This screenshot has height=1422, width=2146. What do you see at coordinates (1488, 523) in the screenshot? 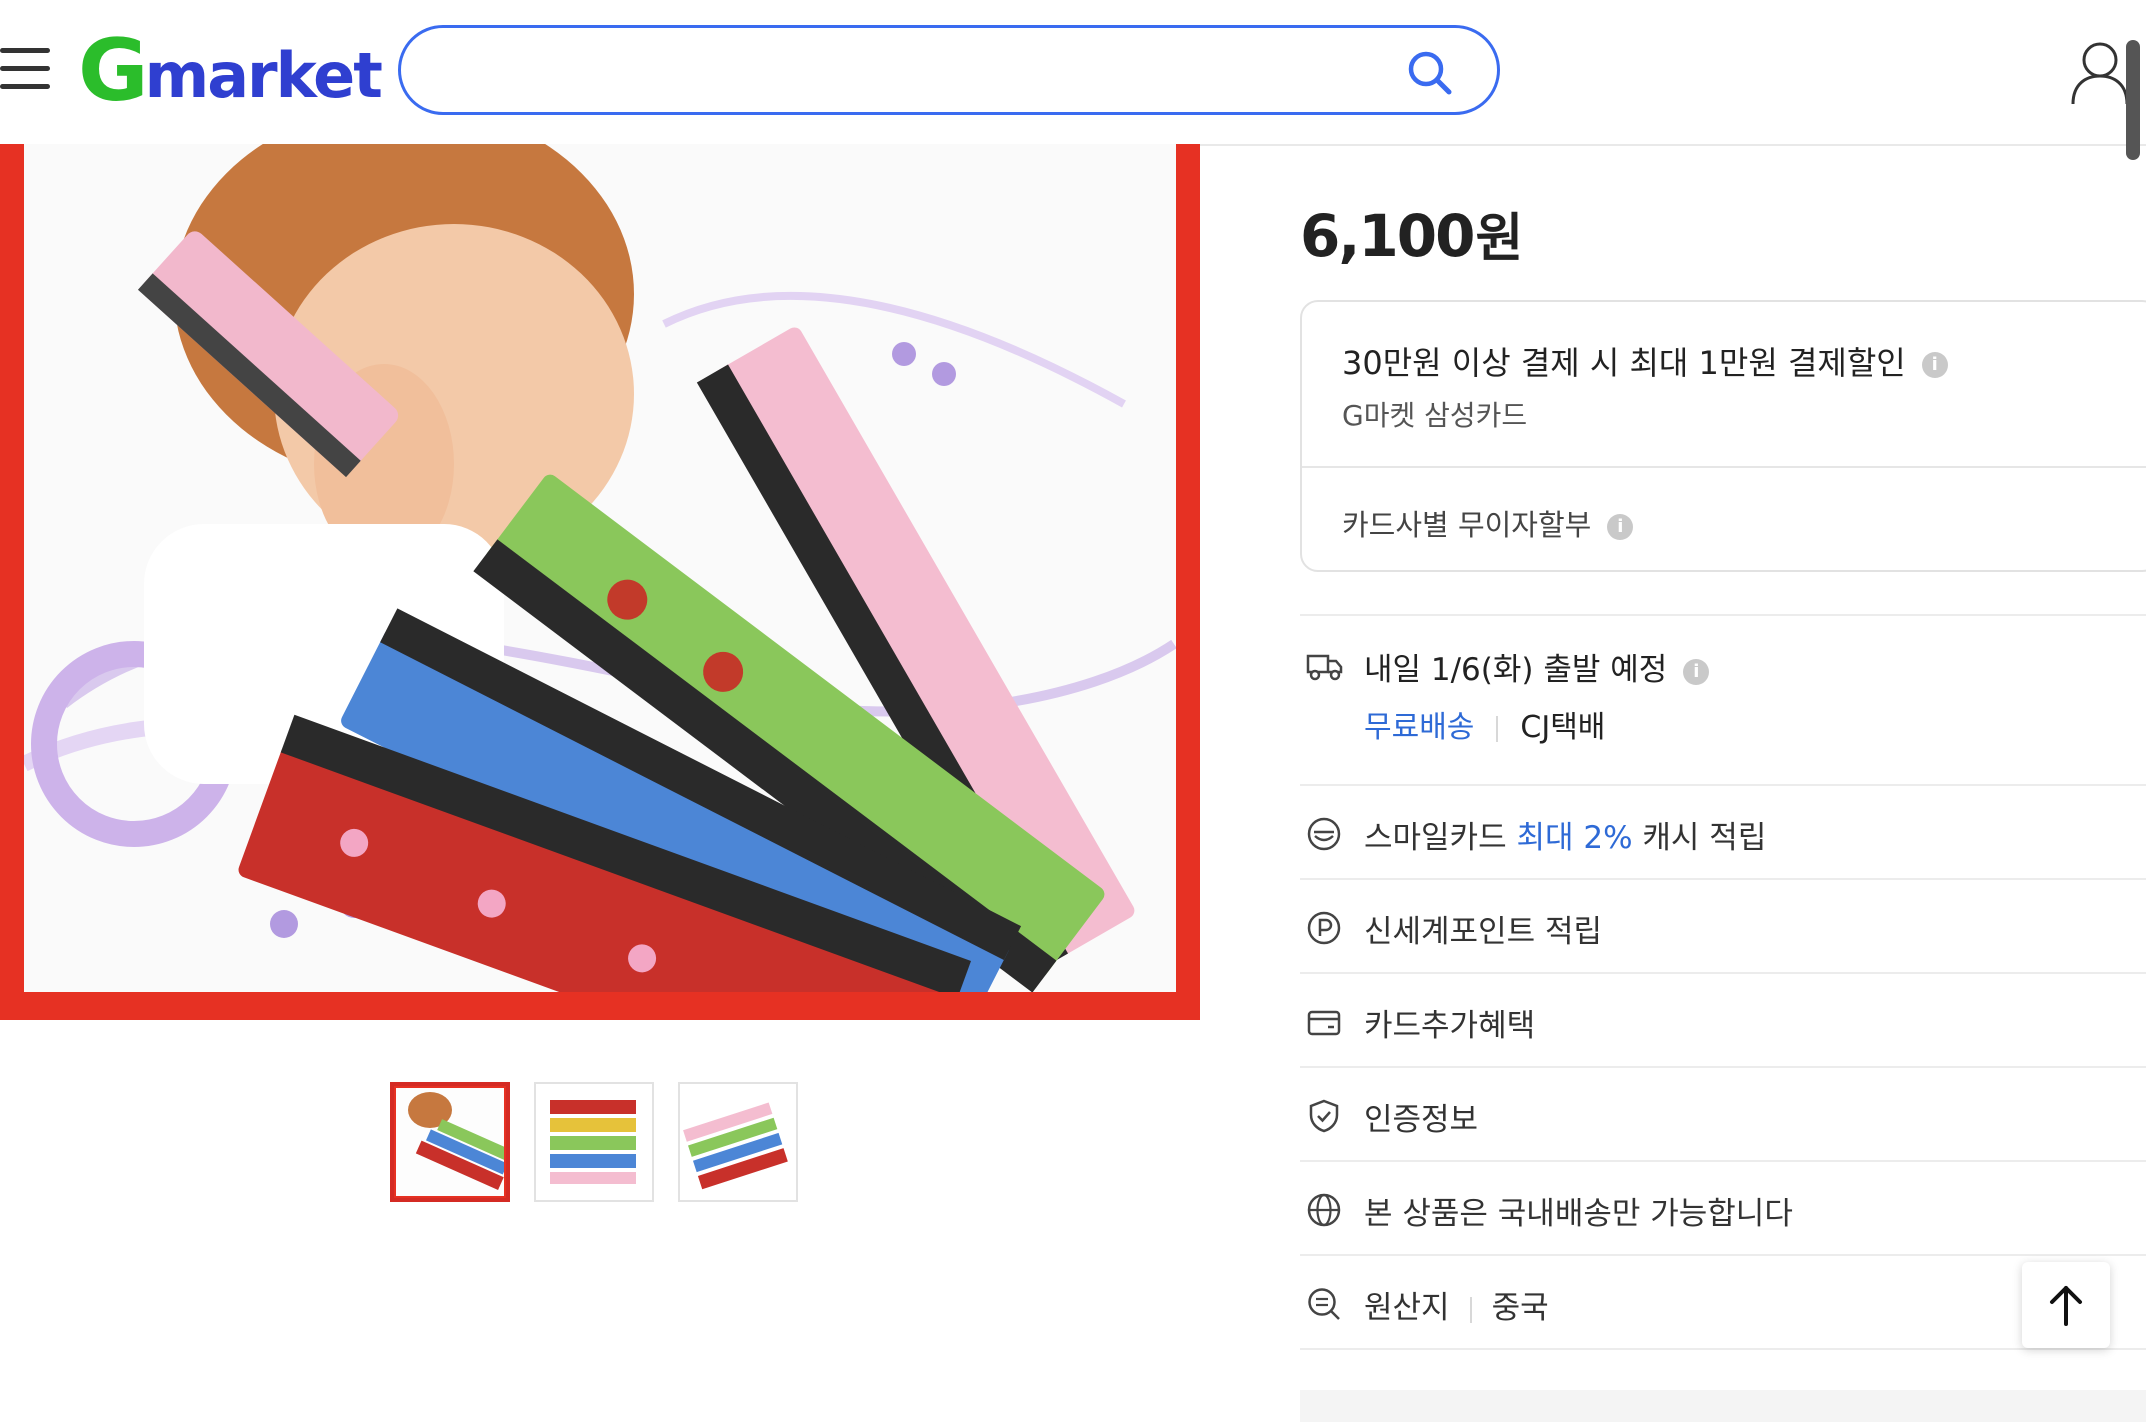
I see `installment-row: 카드사별 무이자할부 i` at bounding box center [1488, 523].